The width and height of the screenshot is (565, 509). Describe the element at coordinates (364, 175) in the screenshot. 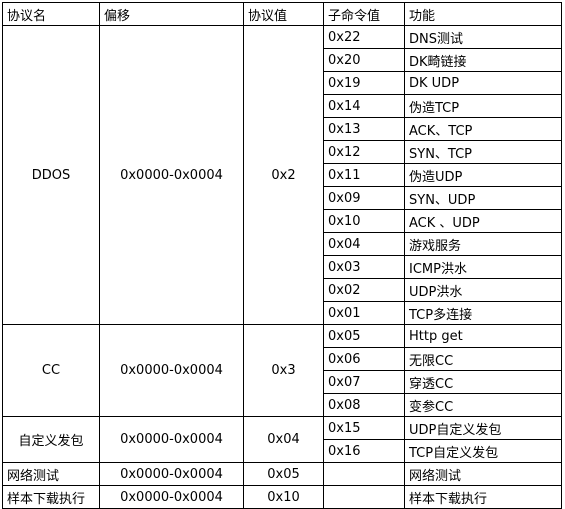

I see `subcommand-value-cell: 0x11` at that location.